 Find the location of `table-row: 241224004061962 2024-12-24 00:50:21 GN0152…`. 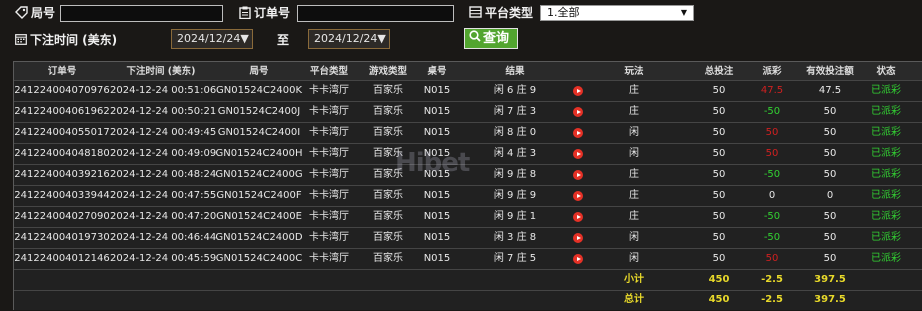

table-row: 241224004061962 2024-12-24 00:50:21 GN0152… is located at coordinates (468, 112).